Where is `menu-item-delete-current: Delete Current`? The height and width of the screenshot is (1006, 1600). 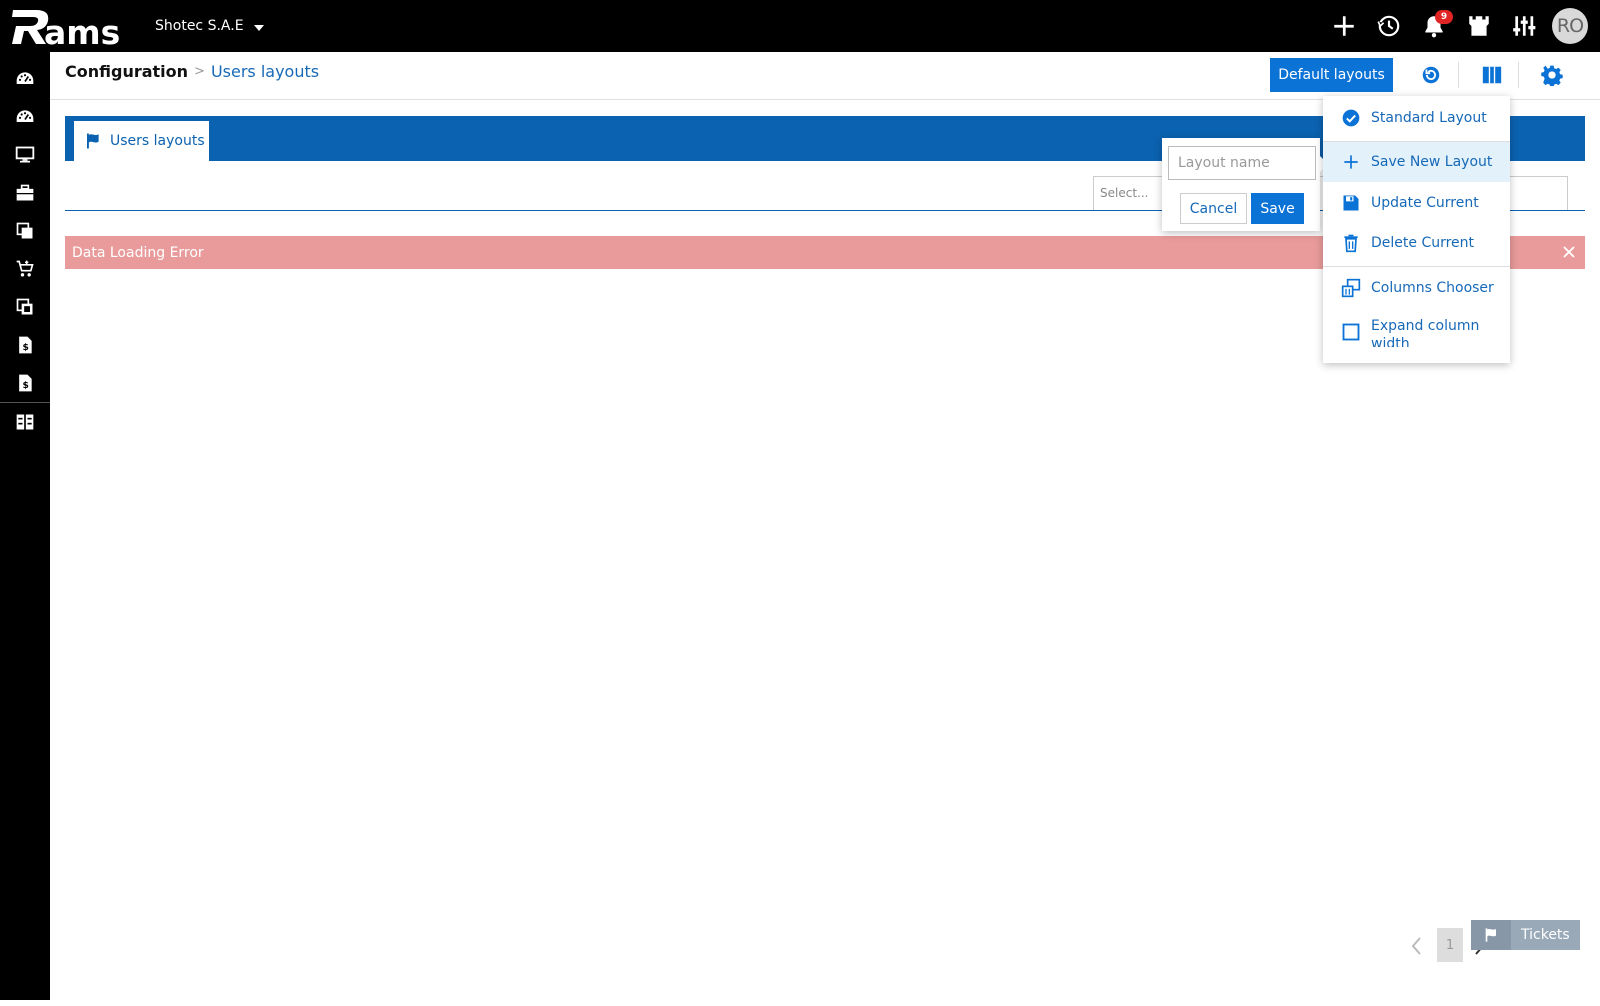 menu-item-delete-current: Delete Current is located at coordinates (1416, 243).